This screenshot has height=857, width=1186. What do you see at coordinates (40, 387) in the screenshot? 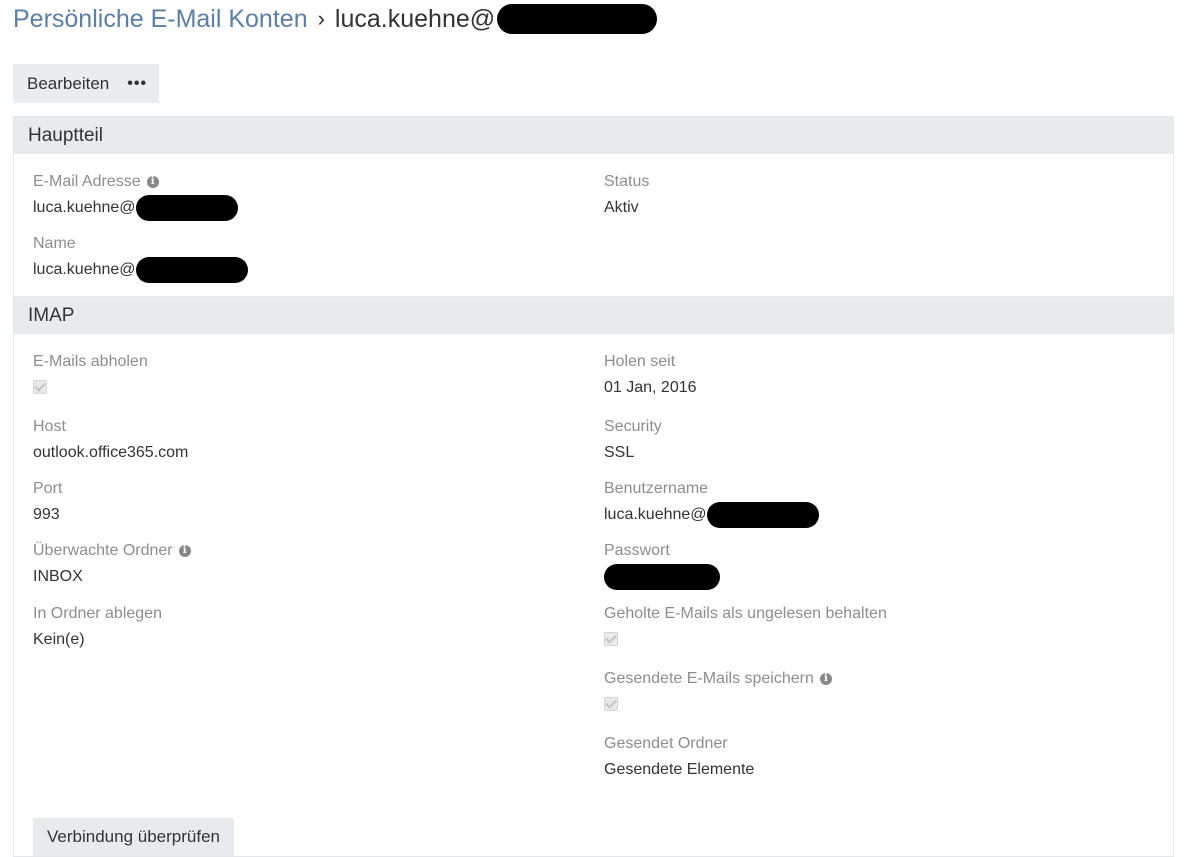
I see `fetch-emails-checkbox` at bounding box center [40, 387].